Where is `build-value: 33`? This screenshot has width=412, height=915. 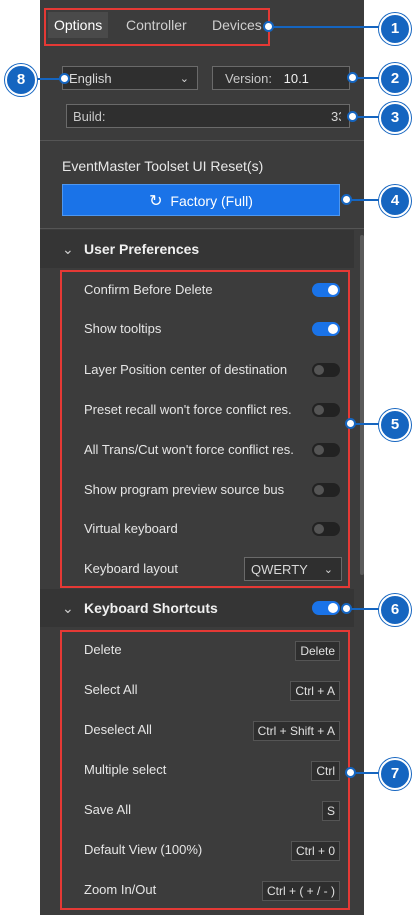
build-value: 33 is located at coordinates (336, 116).